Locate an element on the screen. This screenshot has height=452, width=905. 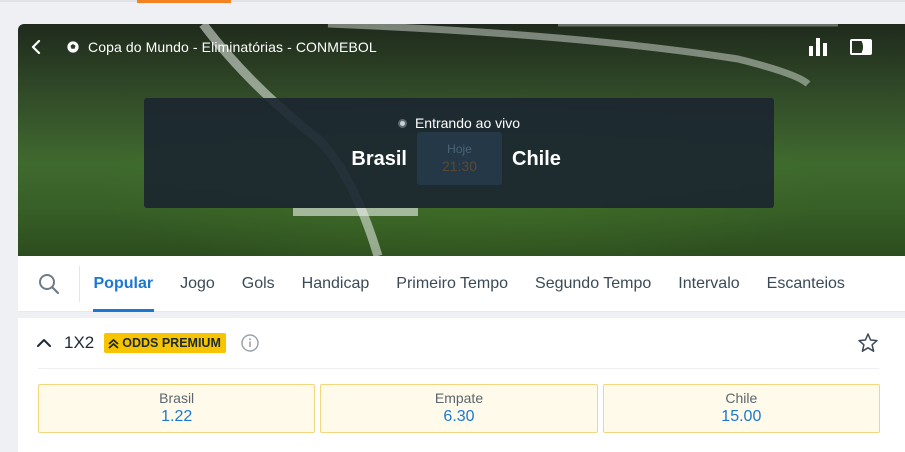
odd-button-draw: Empate 6.30 is located at coordinates (459, 408).